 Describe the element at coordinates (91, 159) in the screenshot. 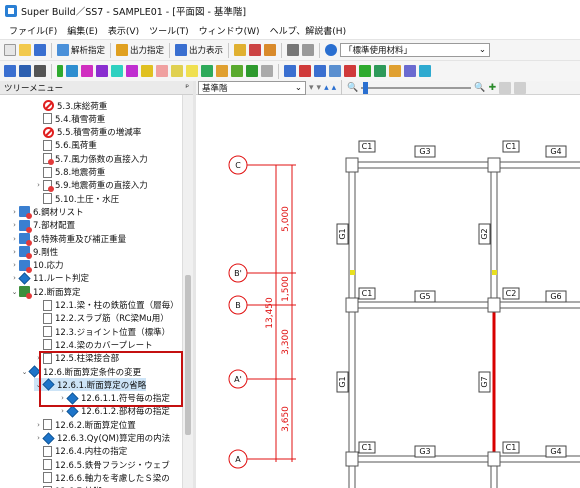

I see `tree-item: 5.7.風力係数の直接入力` at that location.